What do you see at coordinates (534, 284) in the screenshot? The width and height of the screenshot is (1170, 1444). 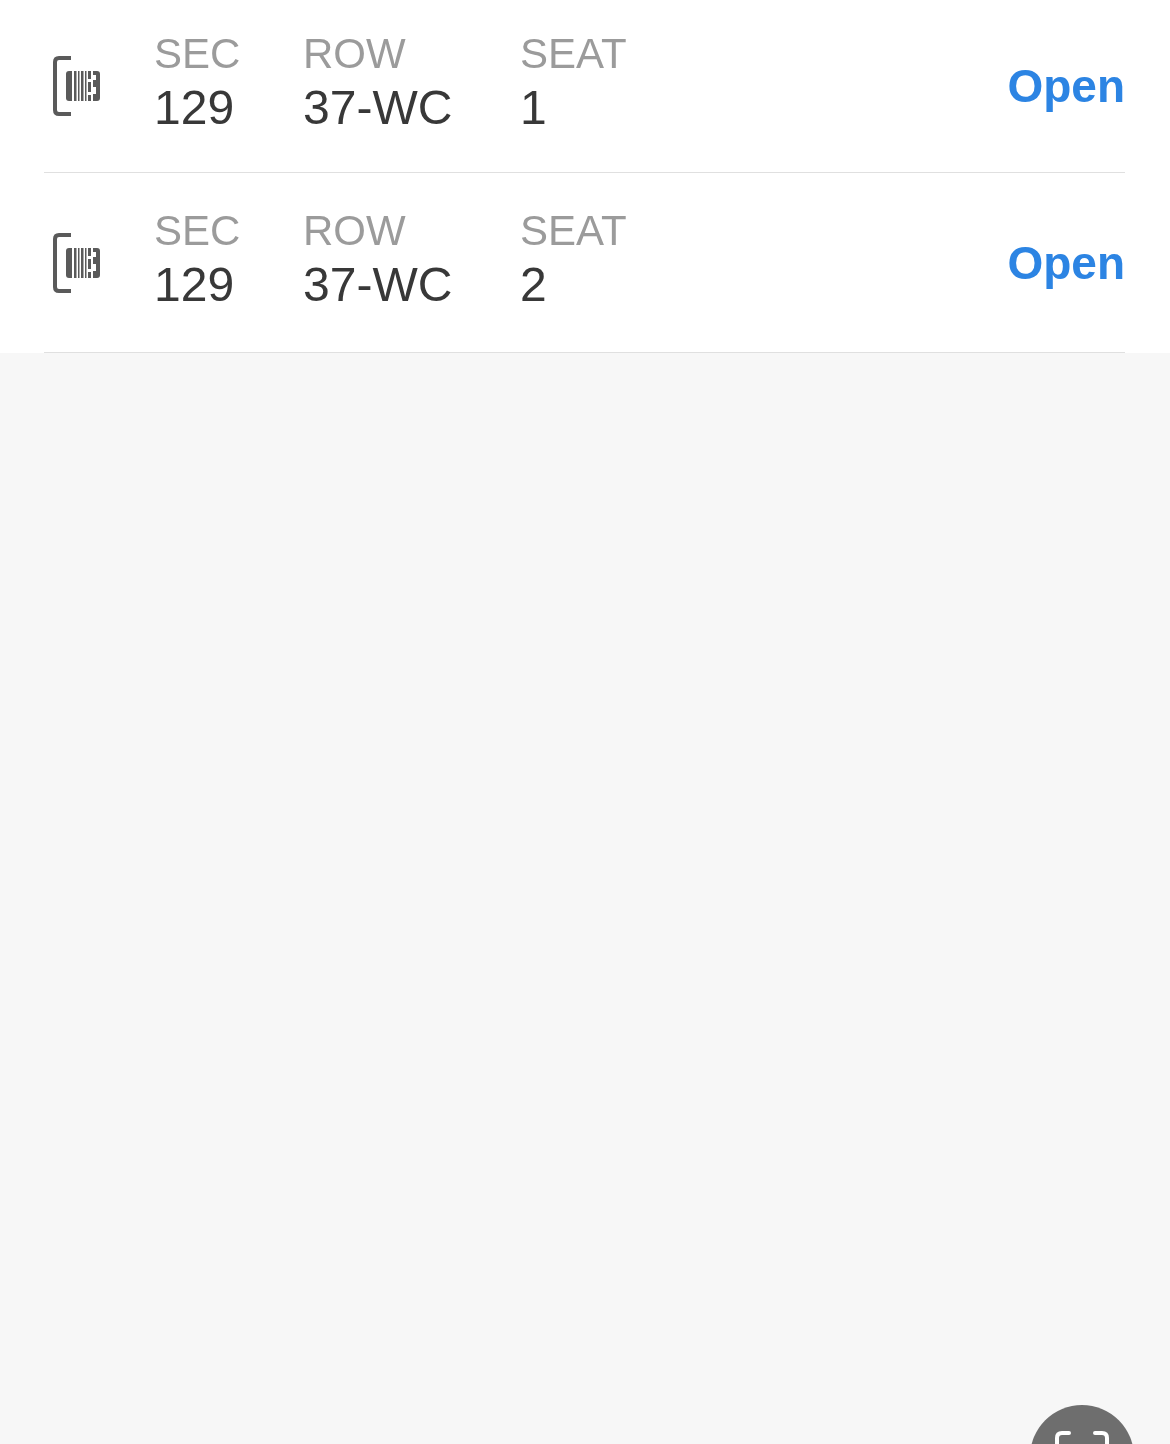 I see `seat-value: 2` at bounding box center [534, 284].